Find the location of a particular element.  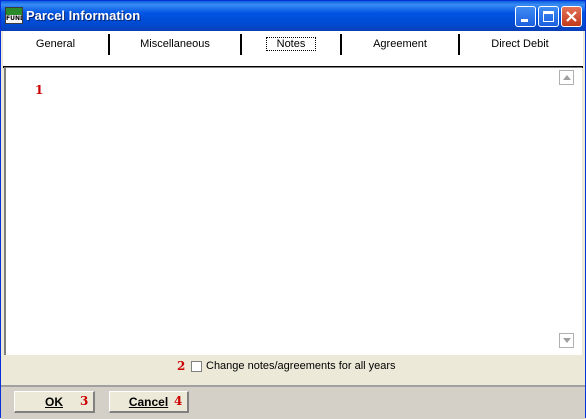

app-icon: FUND is located at coordinates (14, 15).